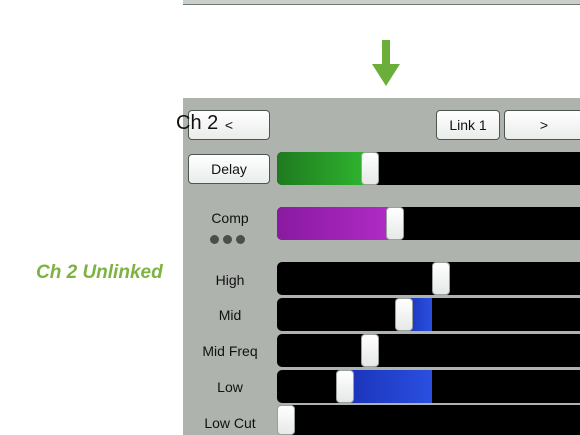  Describe the element at coordinates (428, 314) in the screenshot. I see `mid-slider-track` at that location.